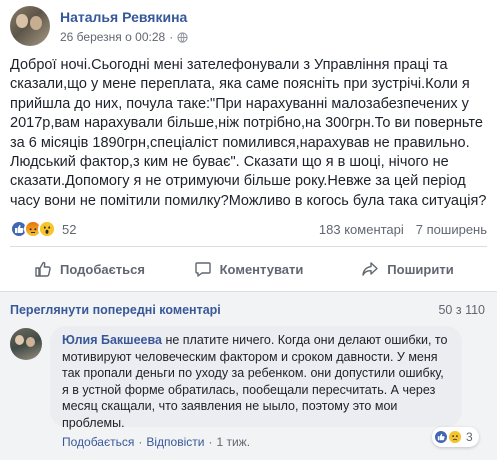  Describe the element at coordinates (182, 37) in the screenshot. I see `globe-icon` at that location.